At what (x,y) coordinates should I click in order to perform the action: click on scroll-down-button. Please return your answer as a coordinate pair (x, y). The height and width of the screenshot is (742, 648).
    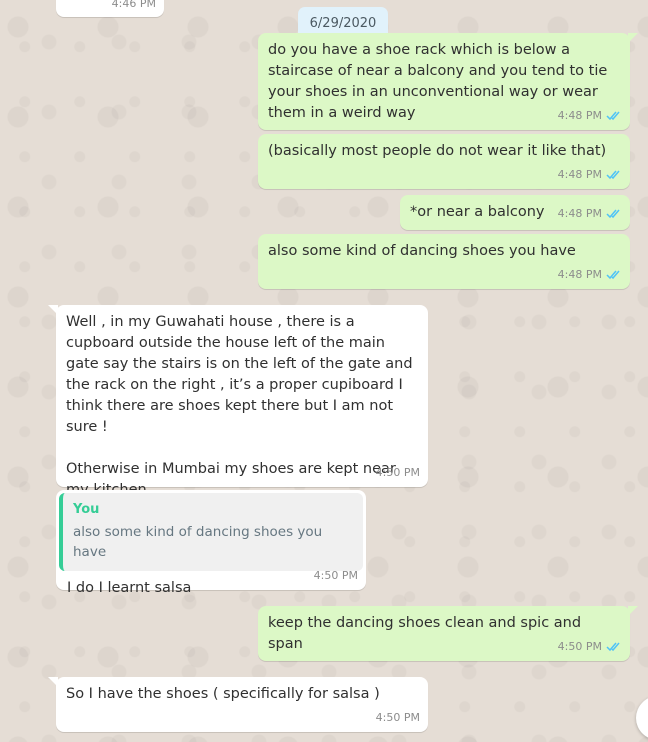
    Looking at the image, I should click on (642, 718).